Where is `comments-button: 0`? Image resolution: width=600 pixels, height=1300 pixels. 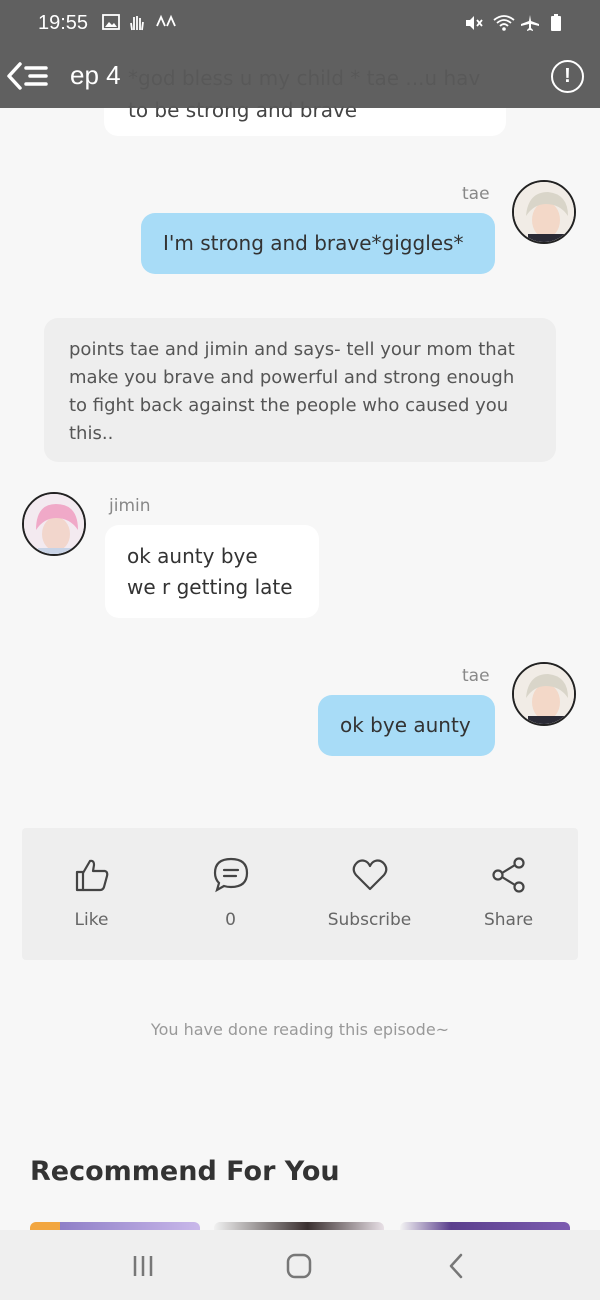 comments-button: 0 is located at coordinates (230, 894).